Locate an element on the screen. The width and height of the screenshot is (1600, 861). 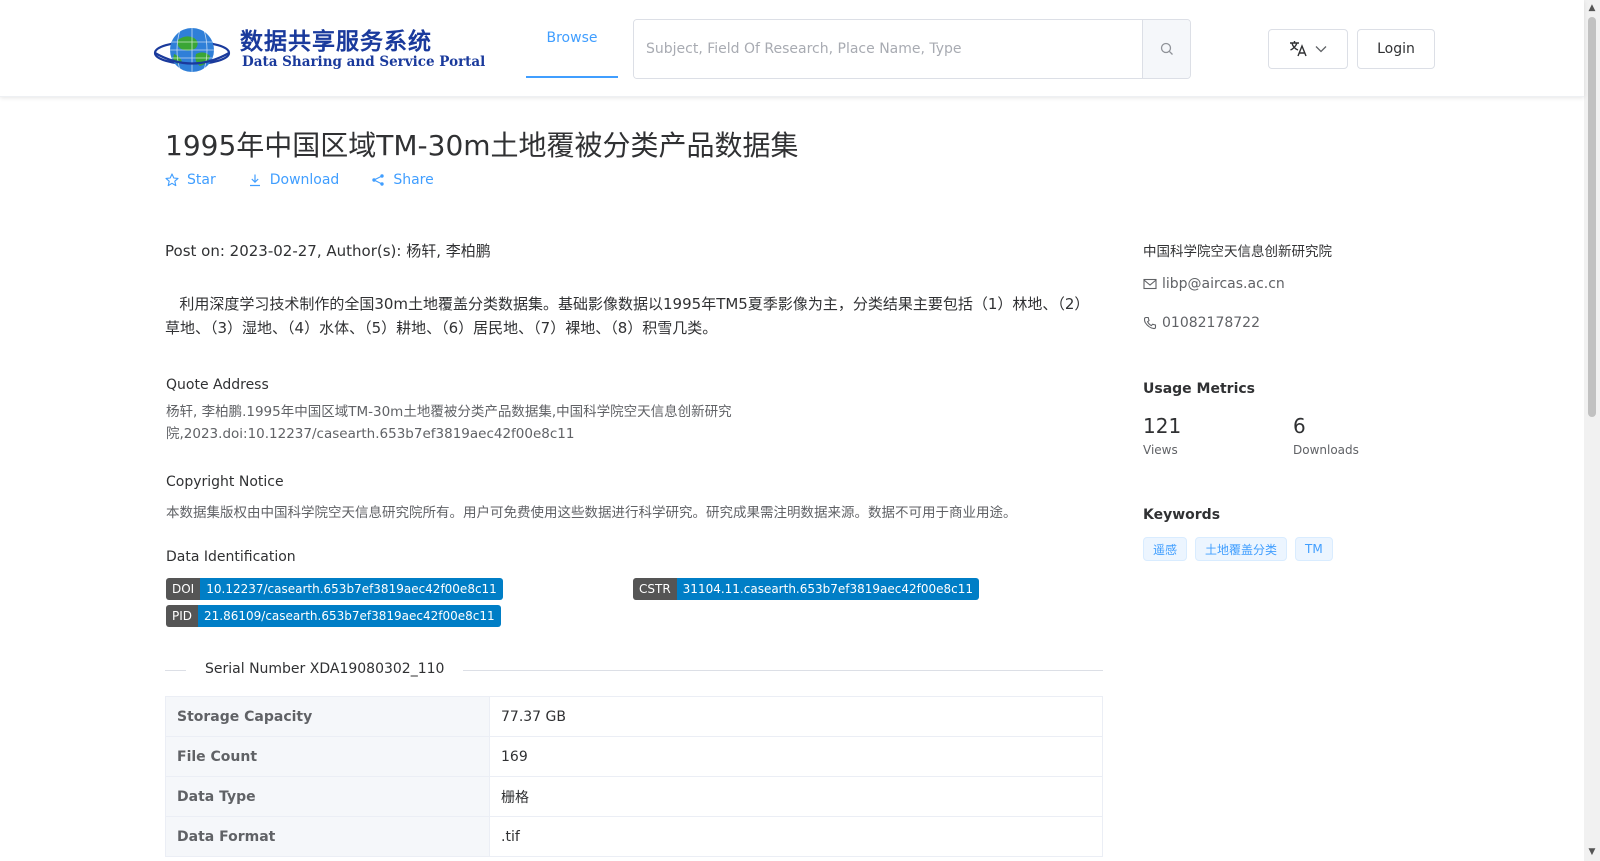
nav-browse-tab: Browse is located at coordinates (572, 39).